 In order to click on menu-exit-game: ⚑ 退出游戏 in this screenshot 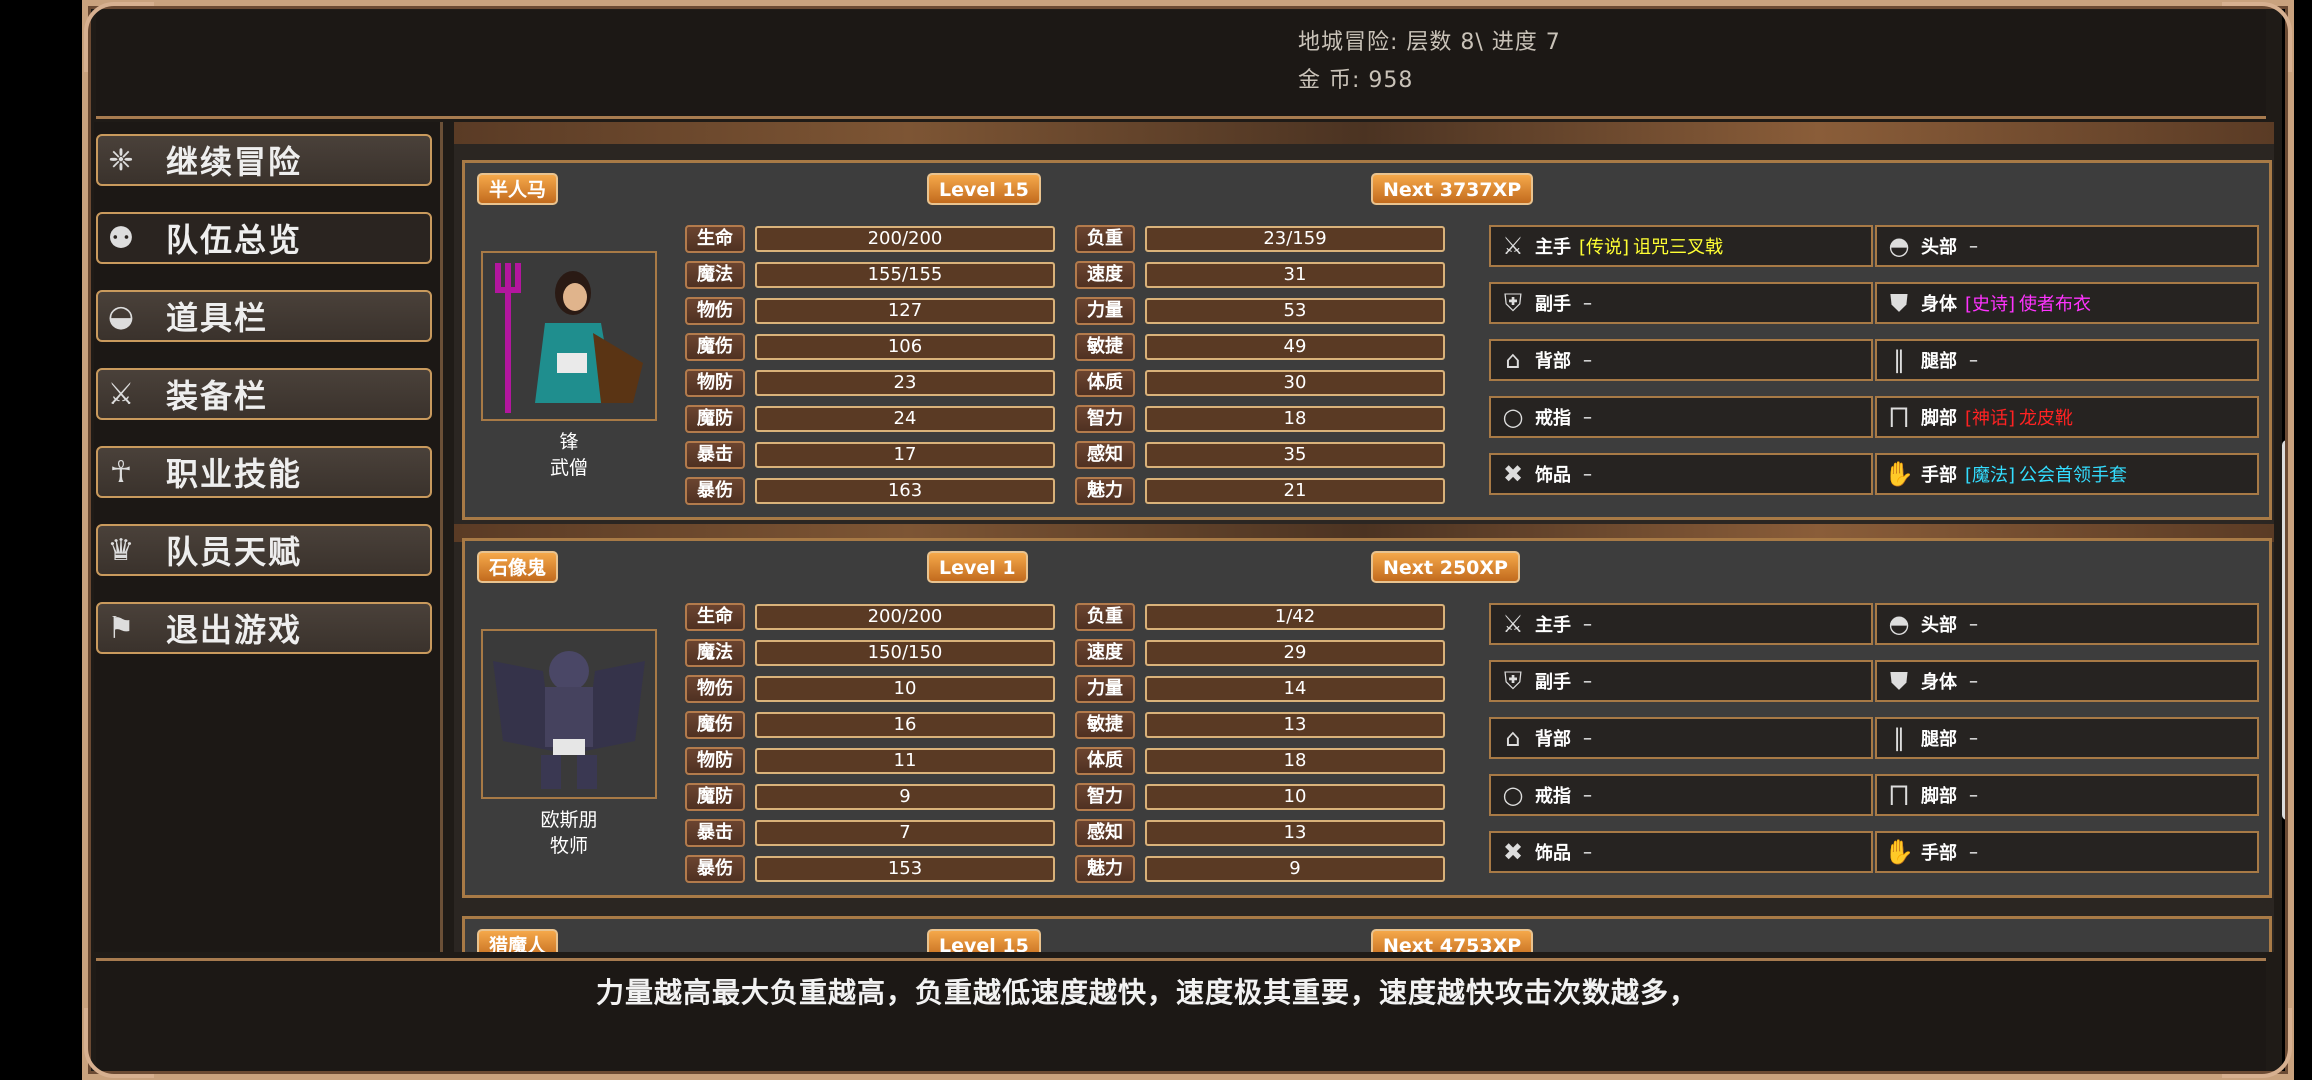, I will do `click(264, 628)`.